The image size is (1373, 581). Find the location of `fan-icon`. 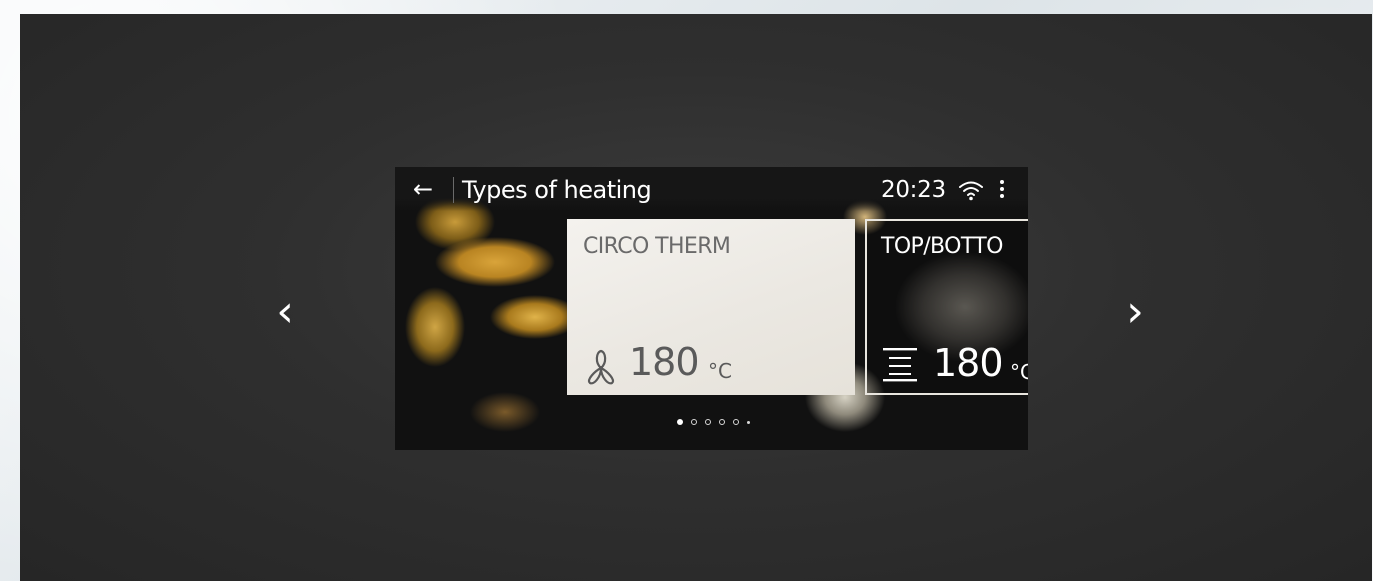

fan-icon is located at coordinates (601, 367).